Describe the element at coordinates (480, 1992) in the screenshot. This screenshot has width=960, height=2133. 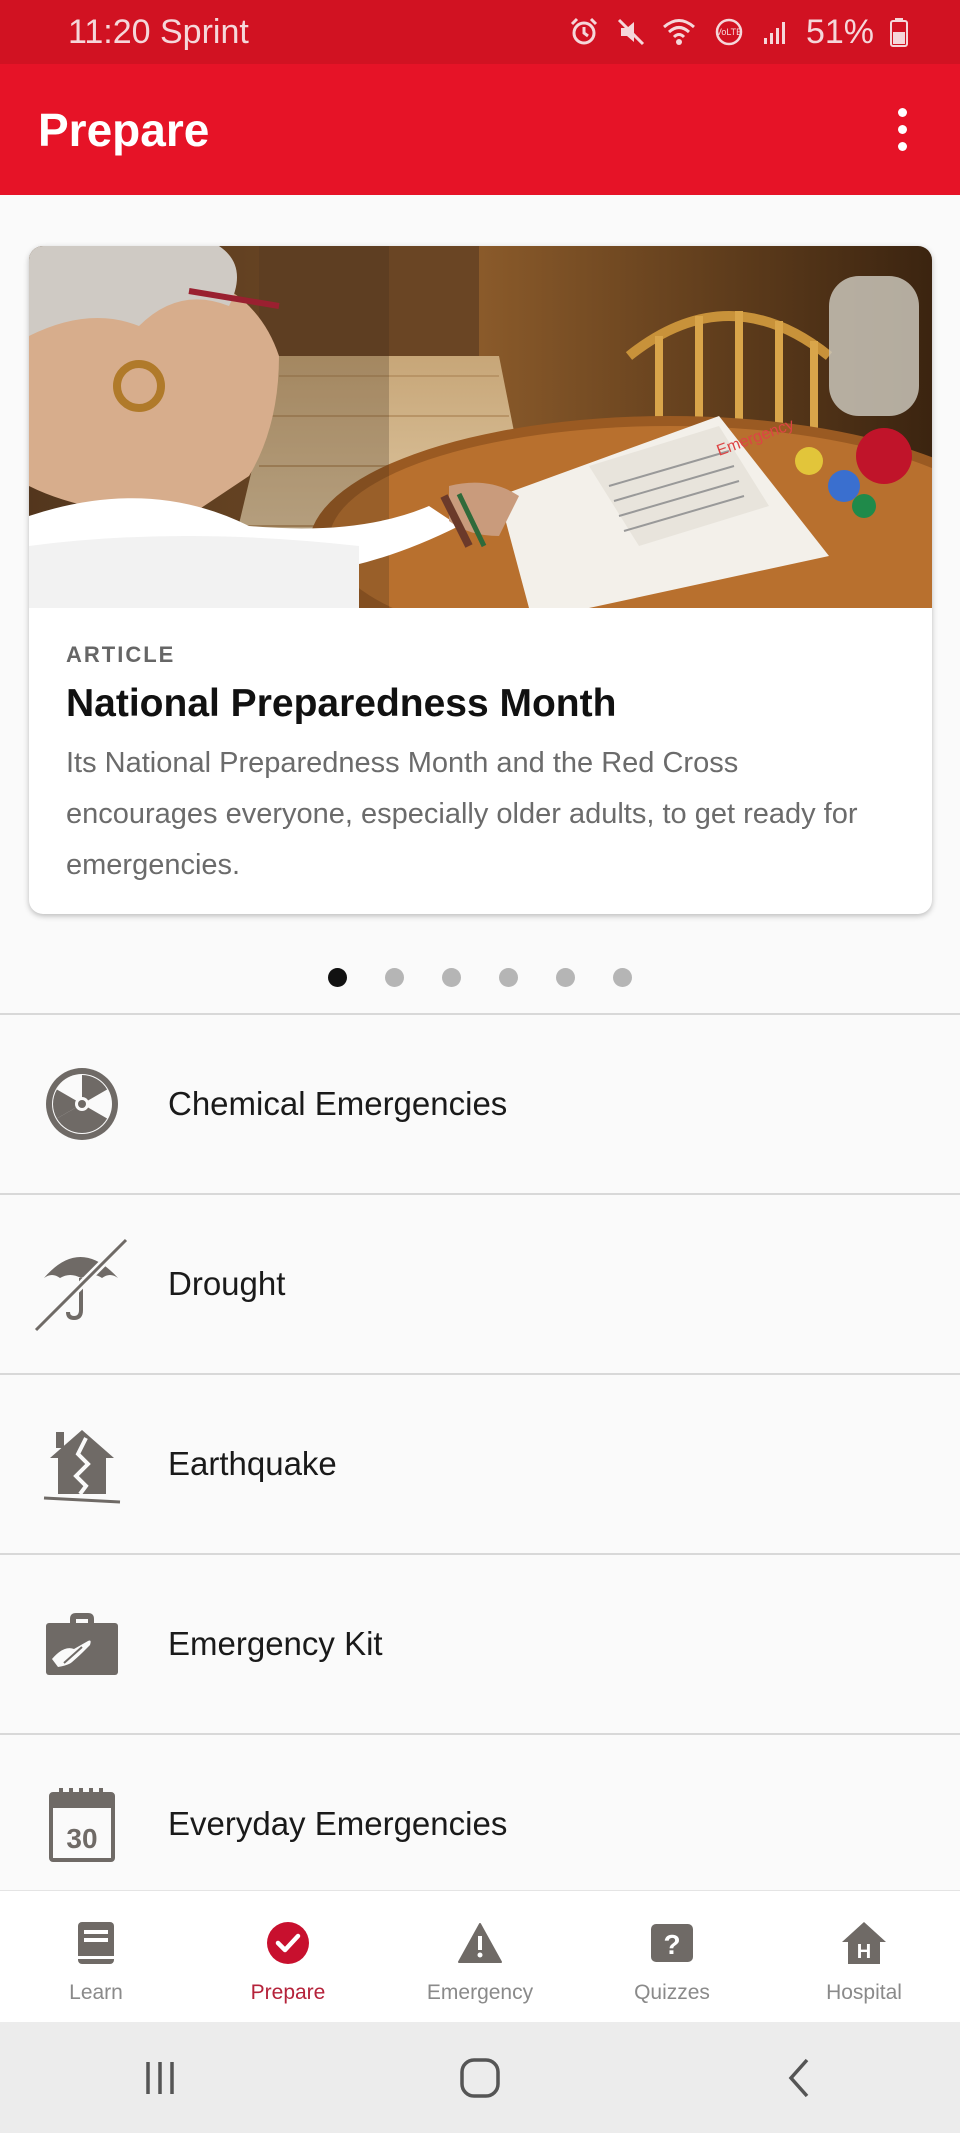
I see `tab-label: Emergency` at that location.